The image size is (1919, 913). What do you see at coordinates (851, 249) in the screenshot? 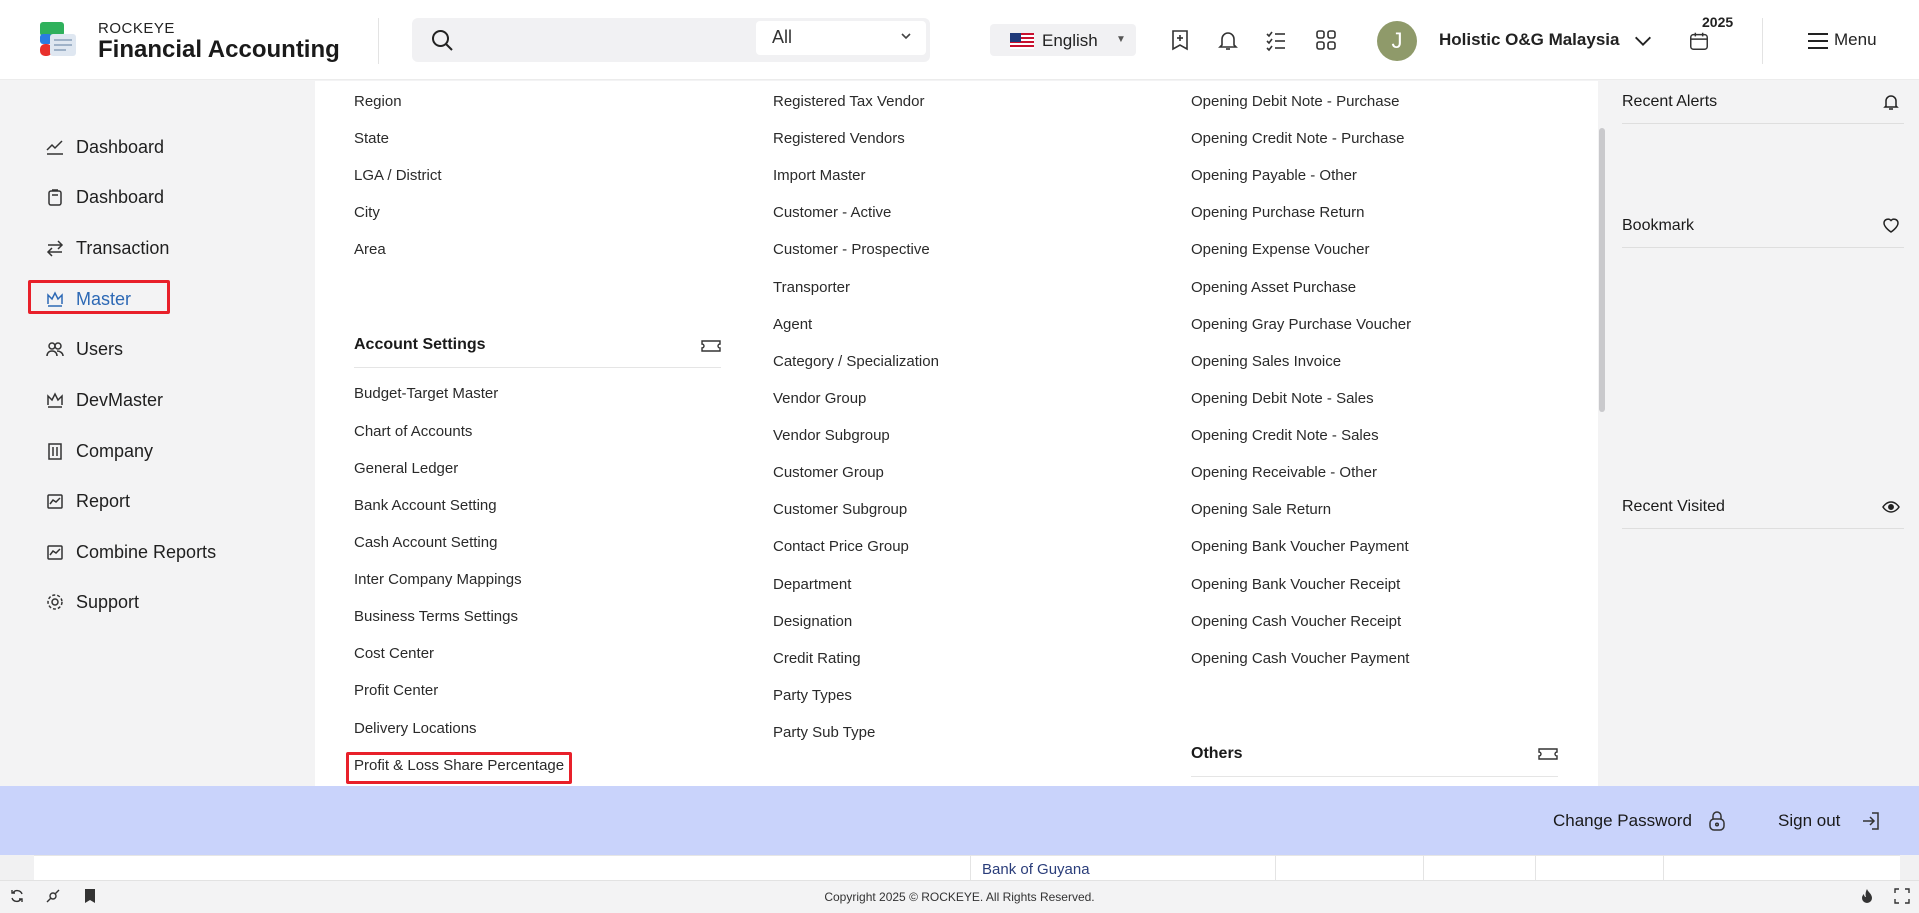
I see `menu-item-customer-prospective: Customer - Prospective` at bounding box center [851, 249].